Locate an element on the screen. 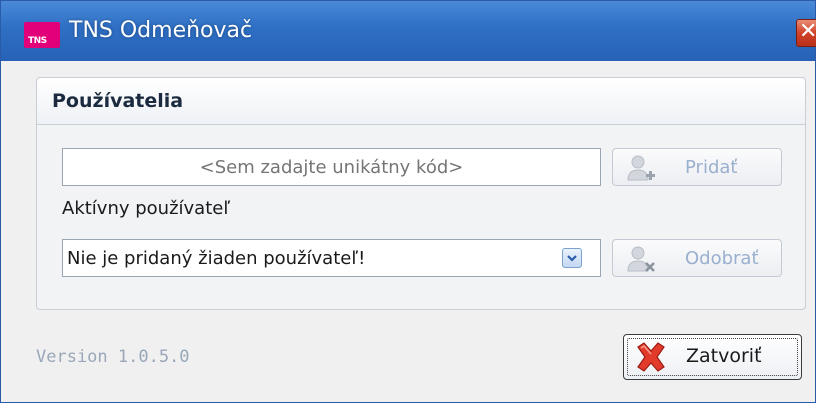 The height and width of the screenshot is (403, 816). close-icon: ✕ is located at coordinates (807, 31).